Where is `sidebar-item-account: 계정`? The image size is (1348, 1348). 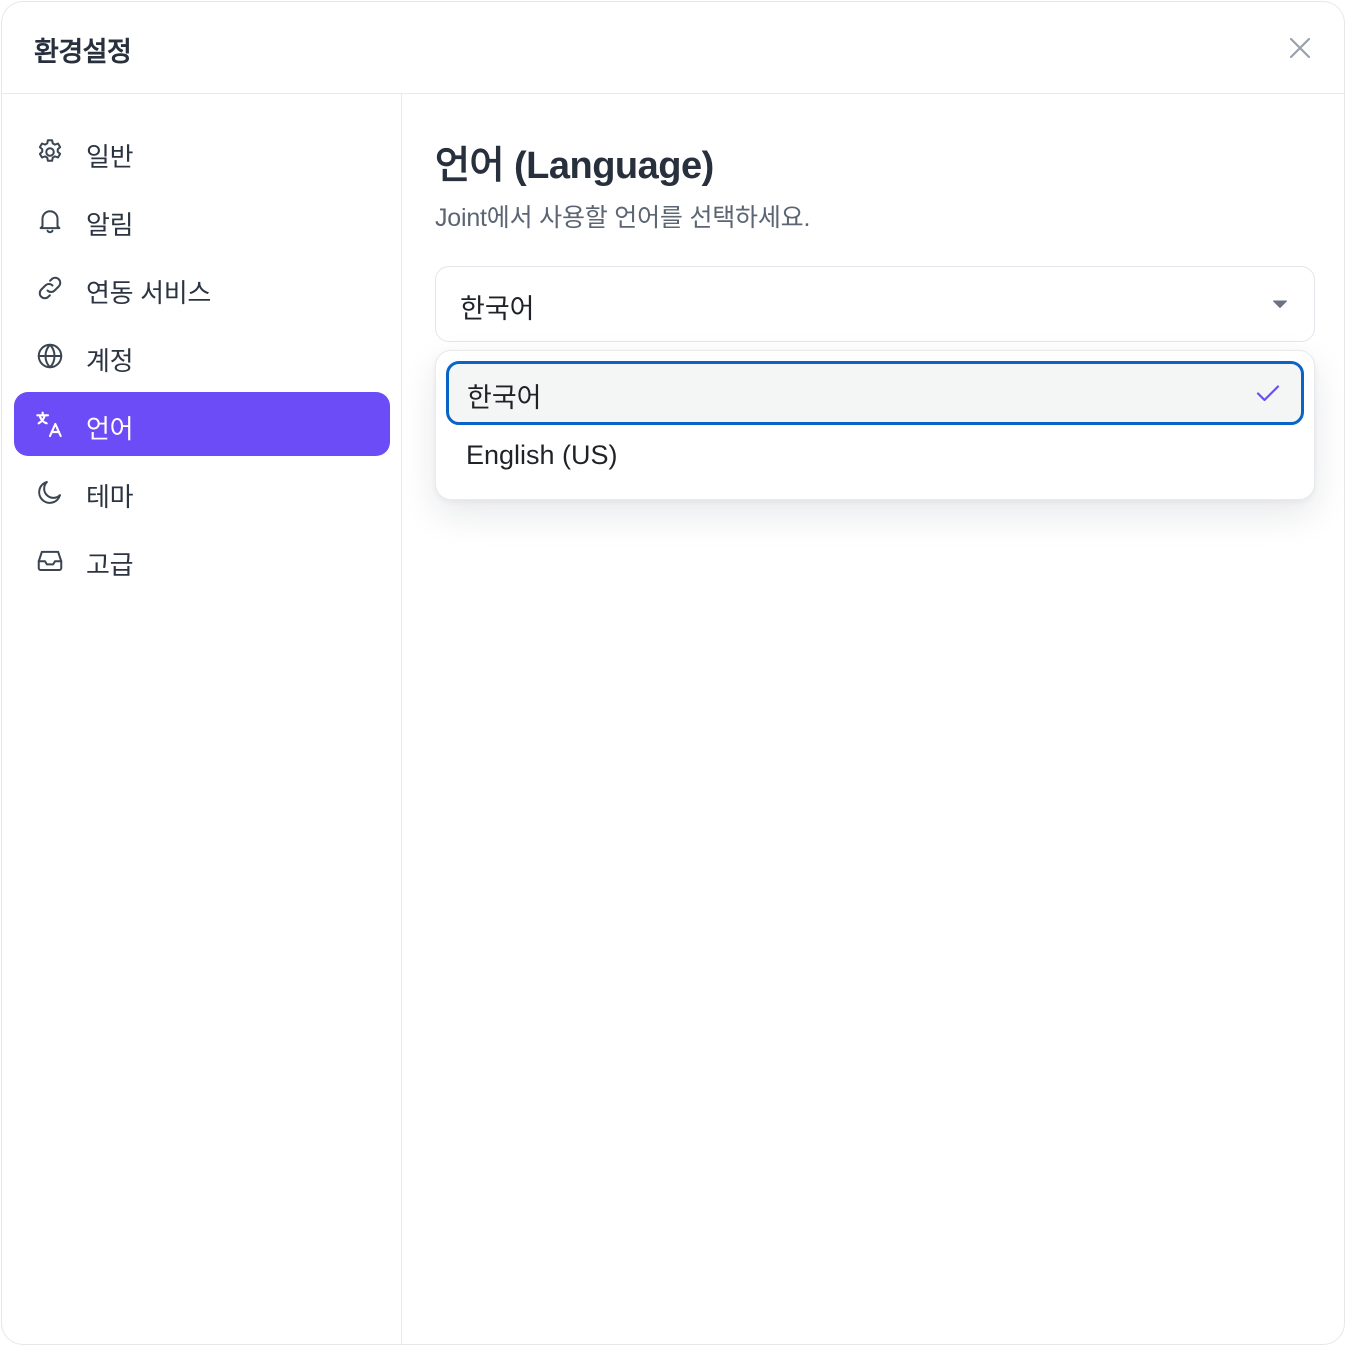 sidebar-item-account: 계정 is located at coordinates (202, 356).